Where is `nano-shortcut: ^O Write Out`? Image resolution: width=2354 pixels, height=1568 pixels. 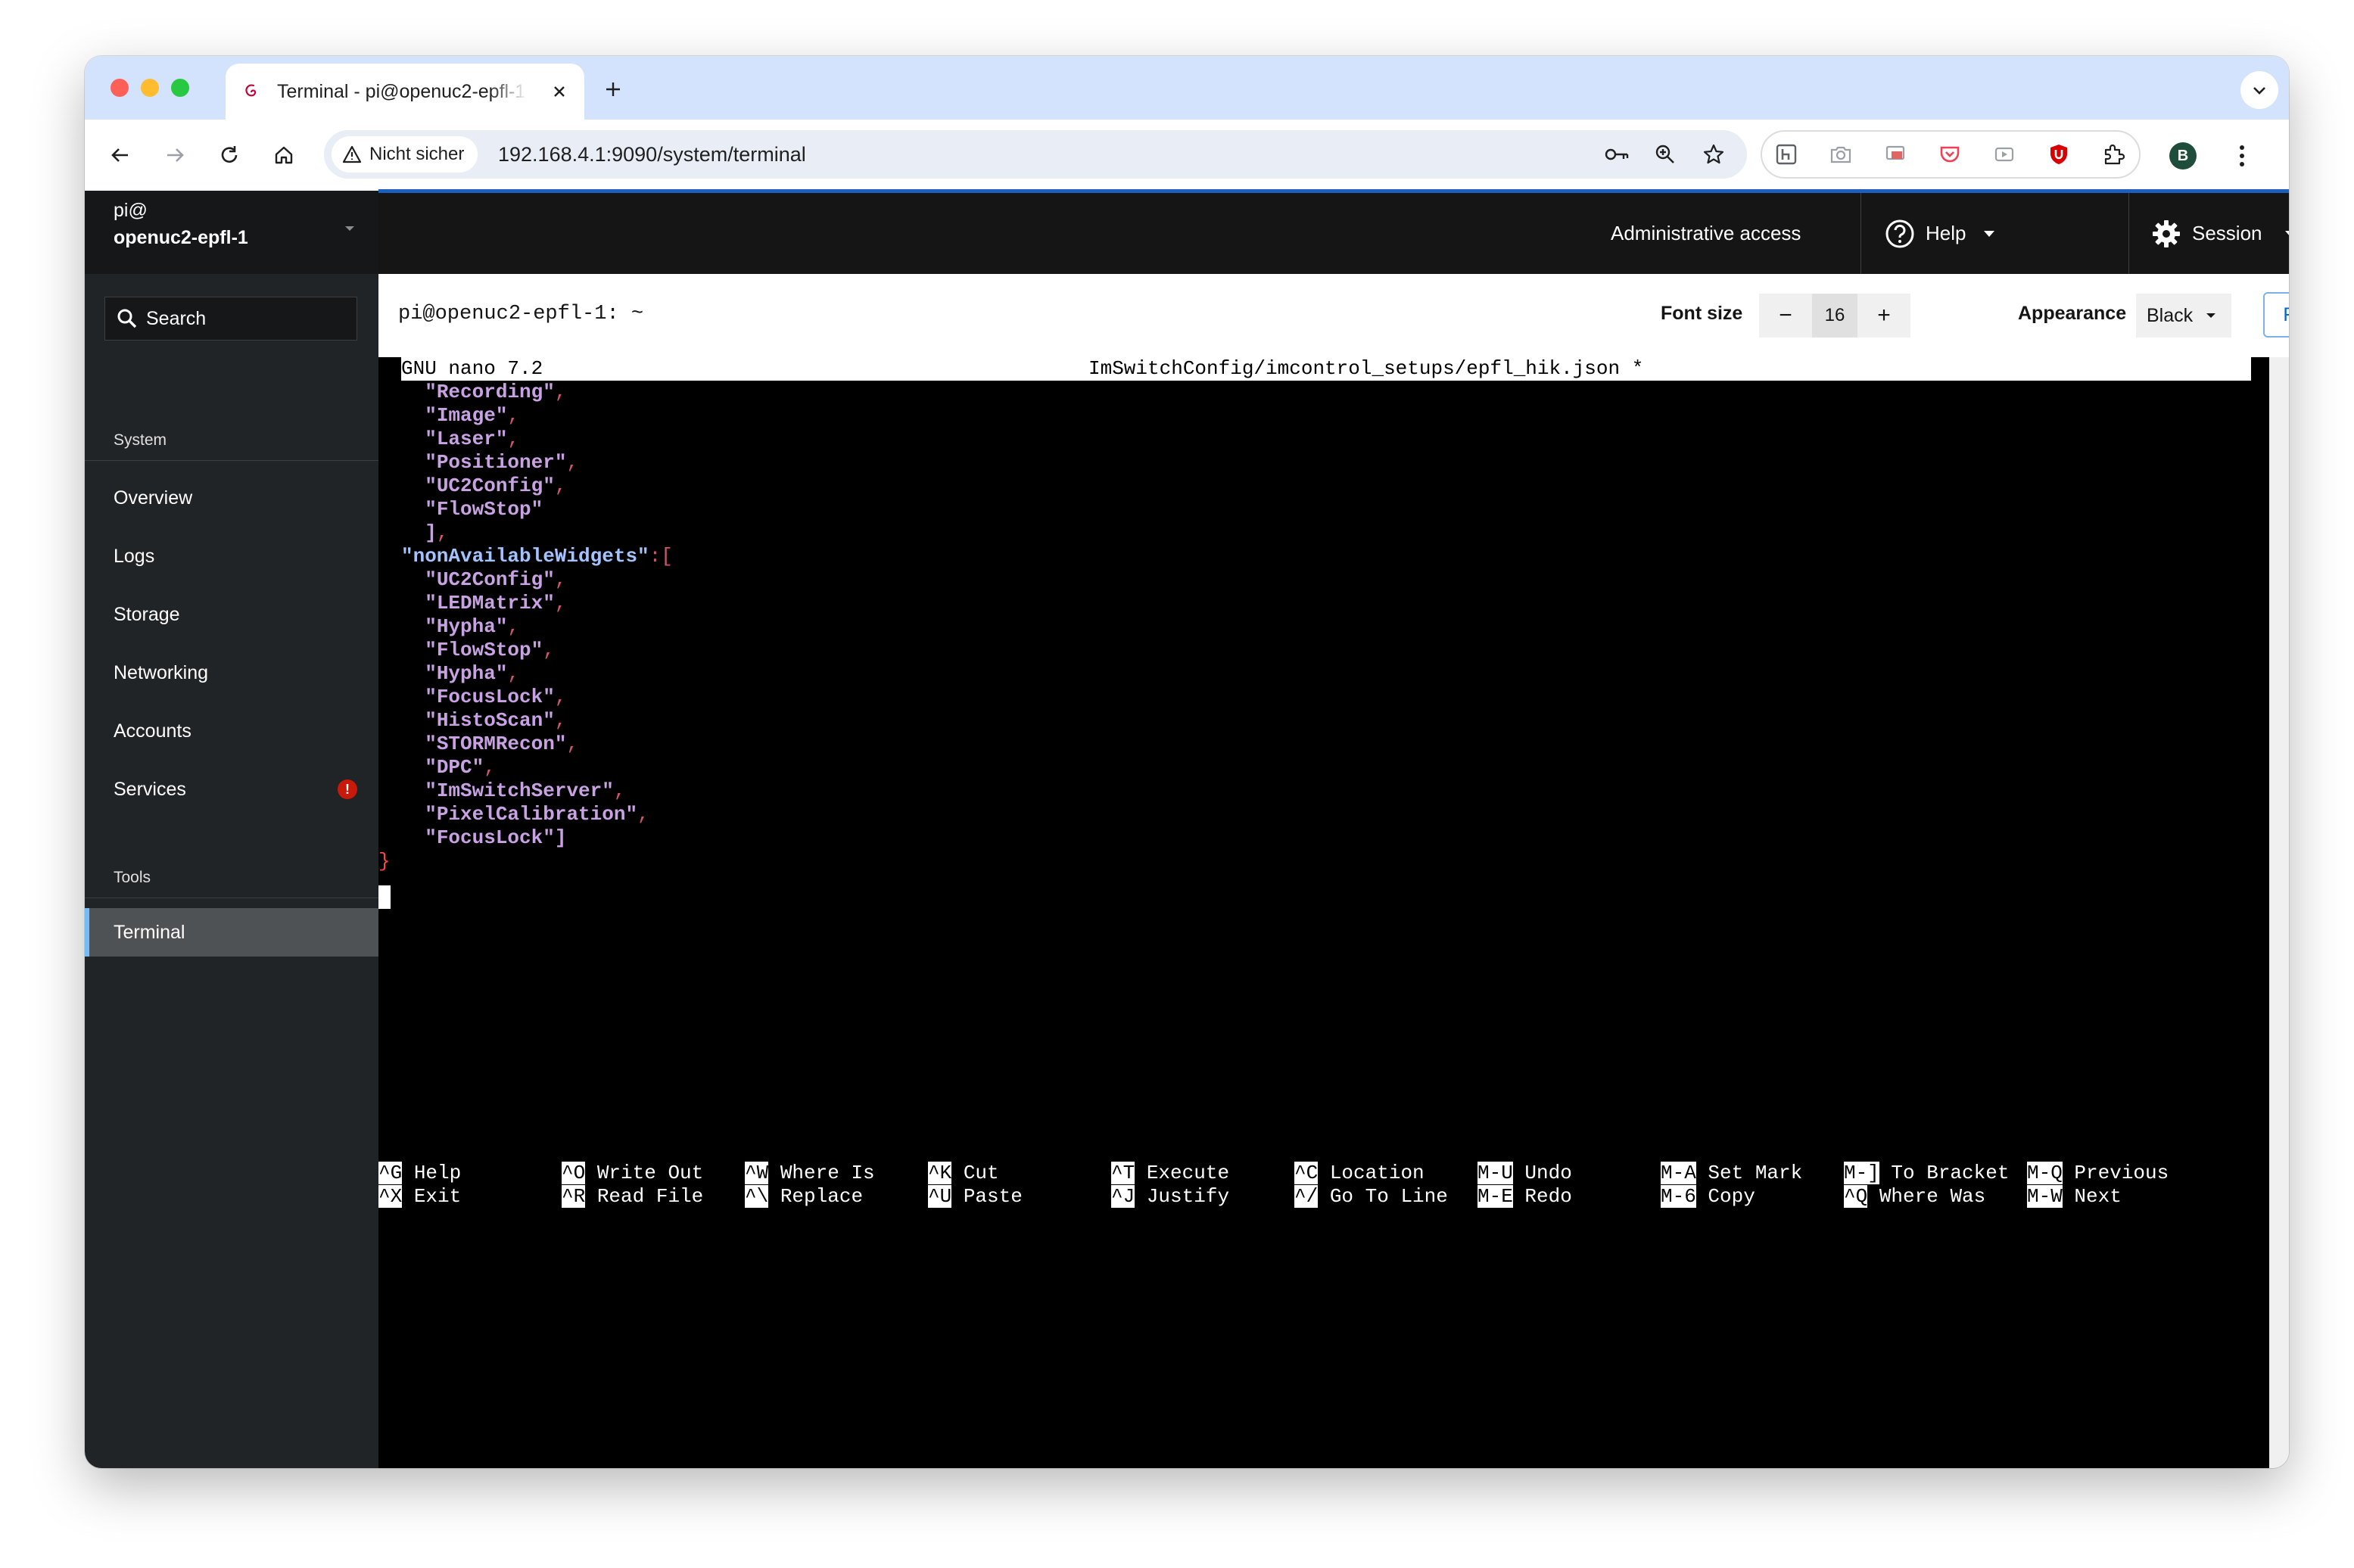
nano-shortcut: ^O Write Out is located at coordinates (633, 1173).